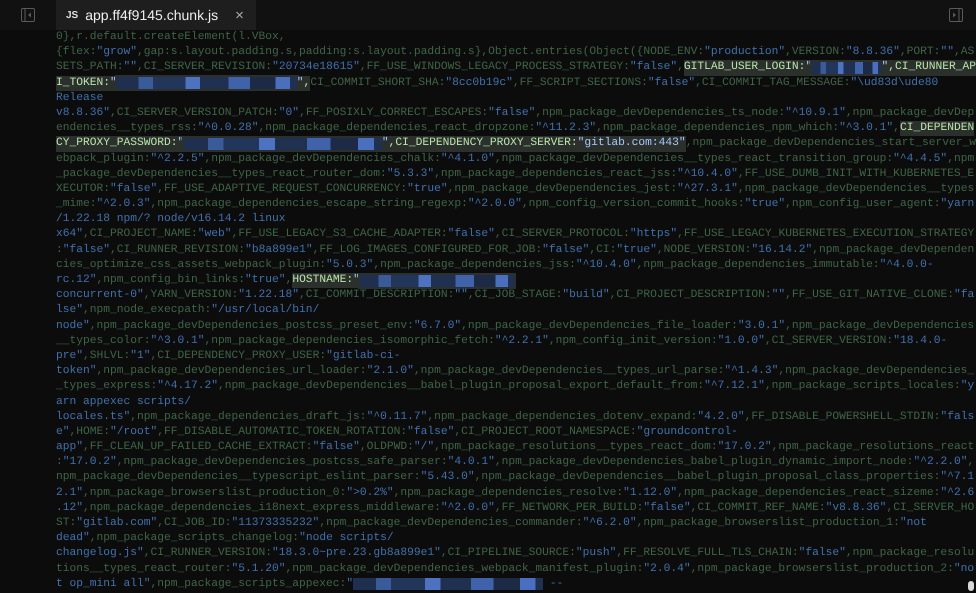 This screenshot has height=593, width=976. I want to click on code-text: ,npm_package_devDependencies_start_server_w, so click(831, 144).